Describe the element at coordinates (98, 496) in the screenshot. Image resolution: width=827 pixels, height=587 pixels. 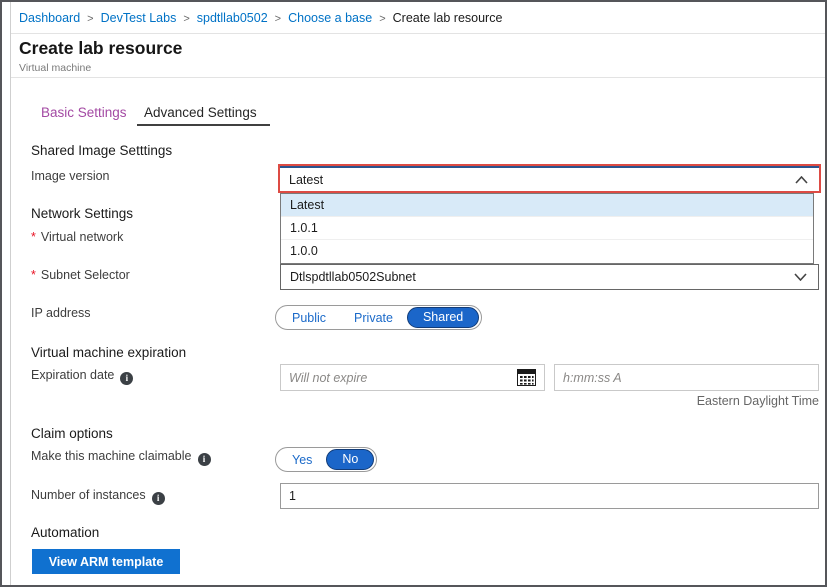
I see `instances-label: Number of instances i` at that location.